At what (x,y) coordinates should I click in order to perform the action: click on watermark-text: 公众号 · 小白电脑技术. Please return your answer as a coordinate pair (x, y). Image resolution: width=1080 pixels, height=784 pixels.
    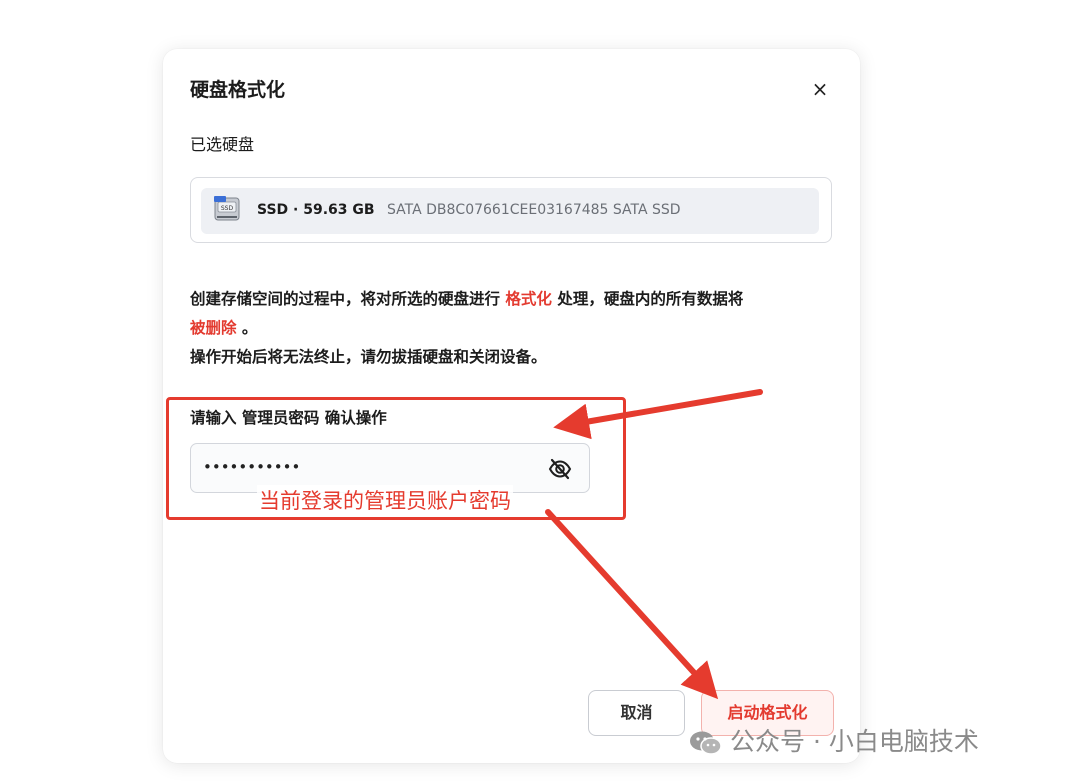
    Looking at the image, I should click on (854, 741).